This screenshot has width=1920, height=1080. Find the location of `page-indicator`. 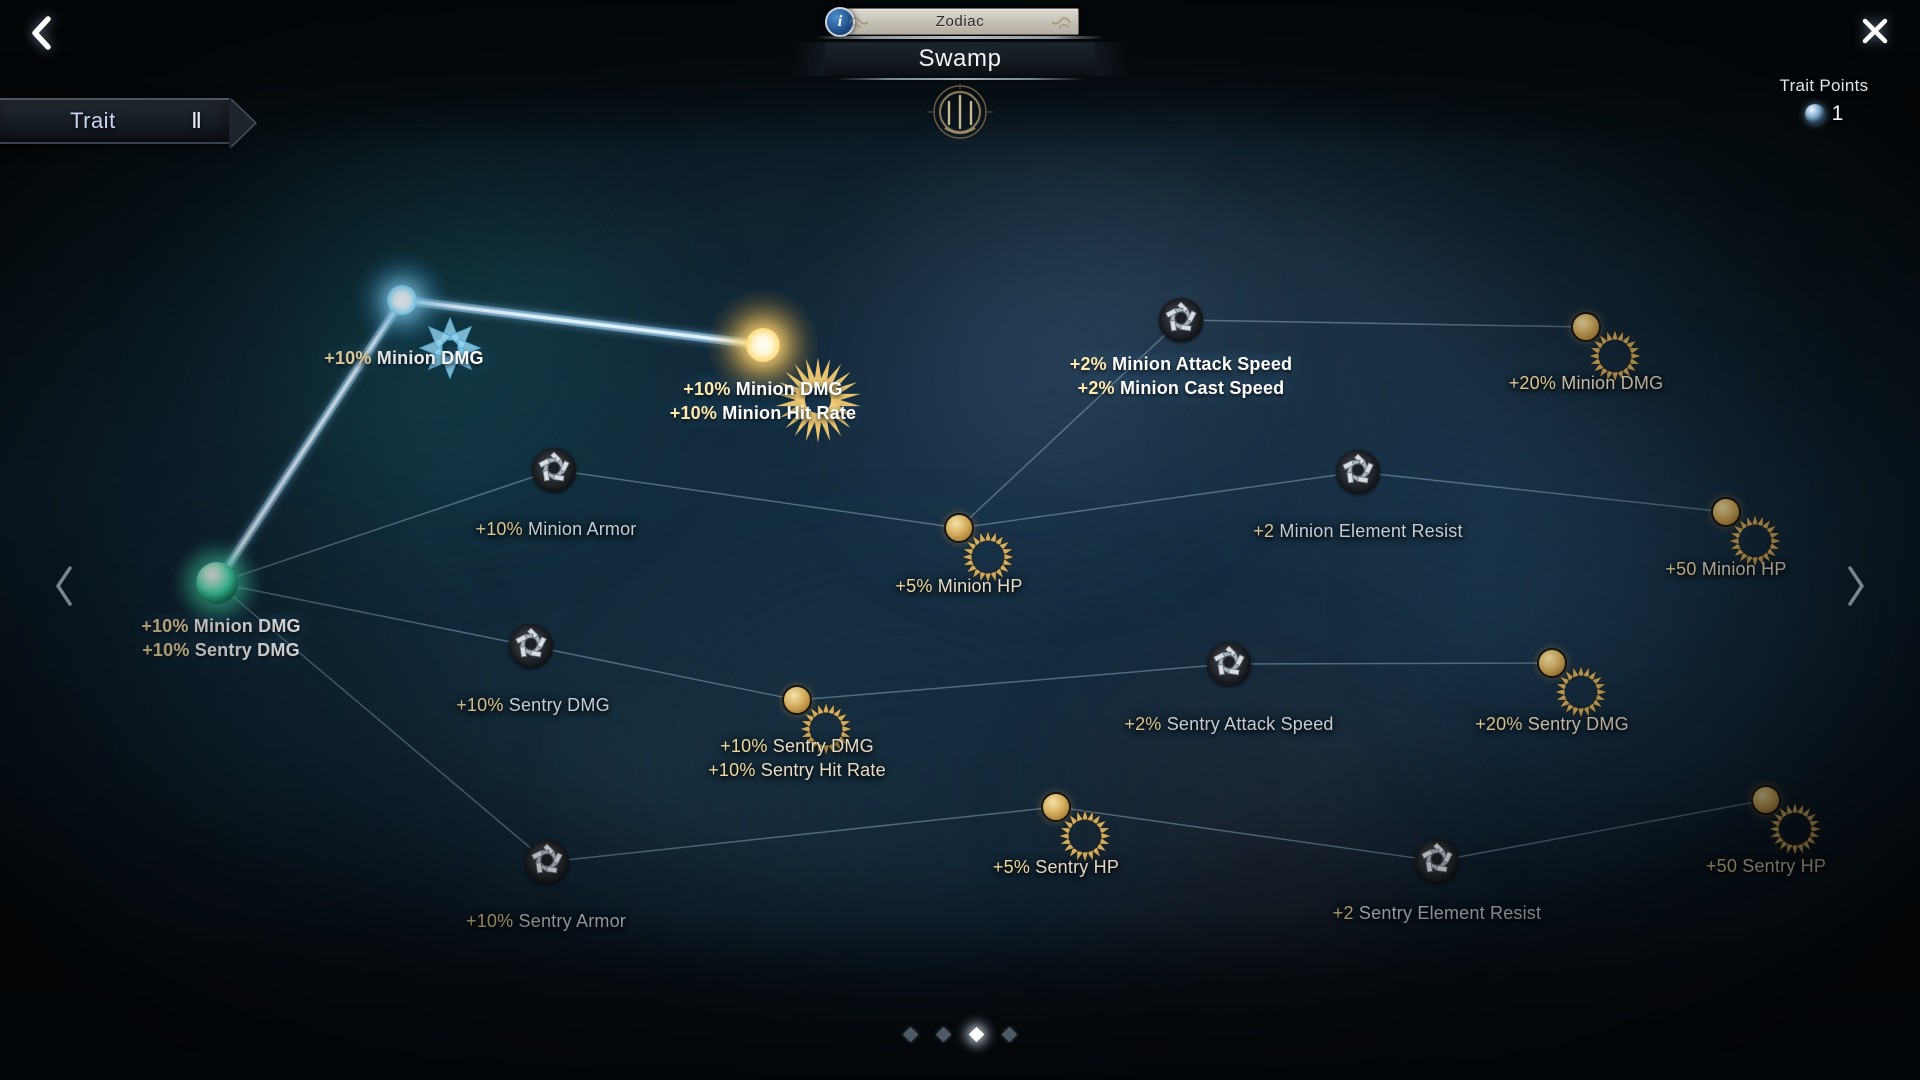

page-indicator is located at coordinates (960, 1034).